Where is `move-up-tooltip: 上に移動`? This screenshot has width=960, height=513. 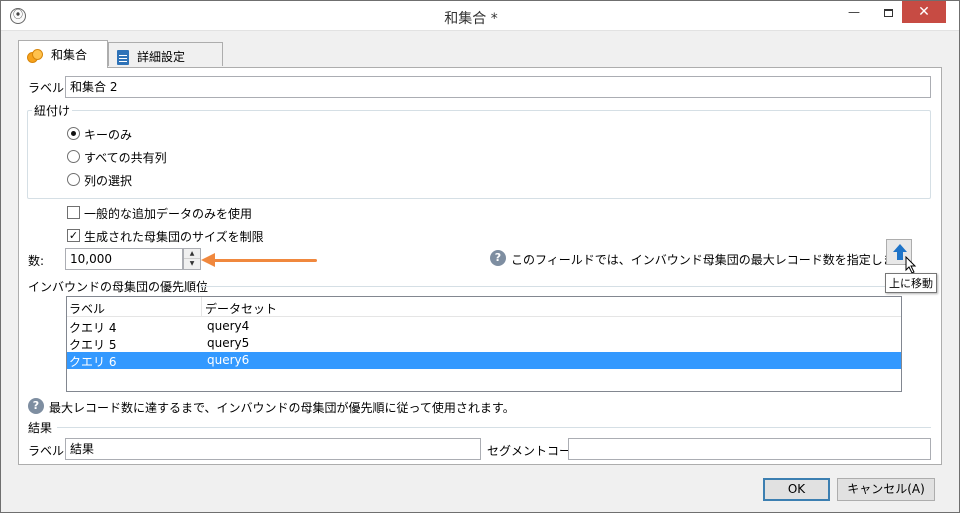
move-up-tooltip: 上に移動 is located at coordinates (911, 283).